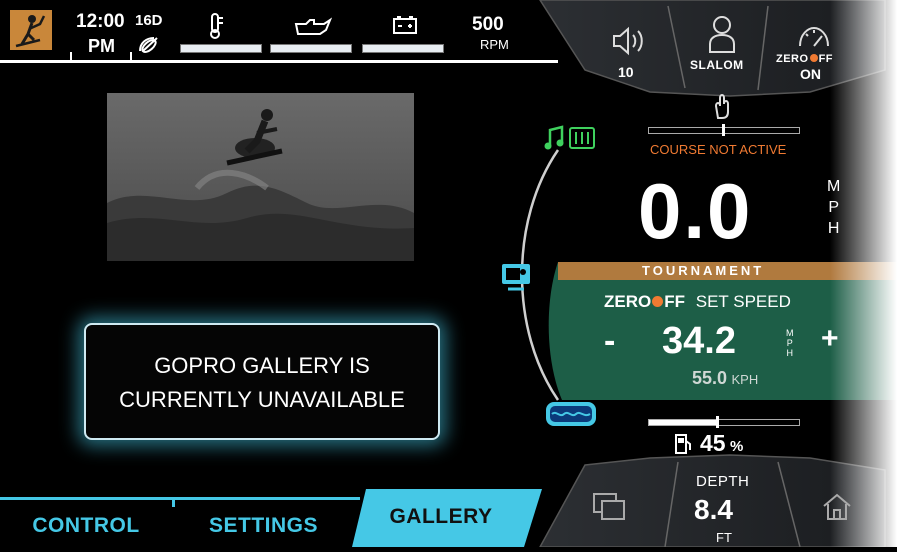  What do you see at coordinates (814, 37) in the screenshot?
I see `speedometer-icon` at bounding box center [814, 37].